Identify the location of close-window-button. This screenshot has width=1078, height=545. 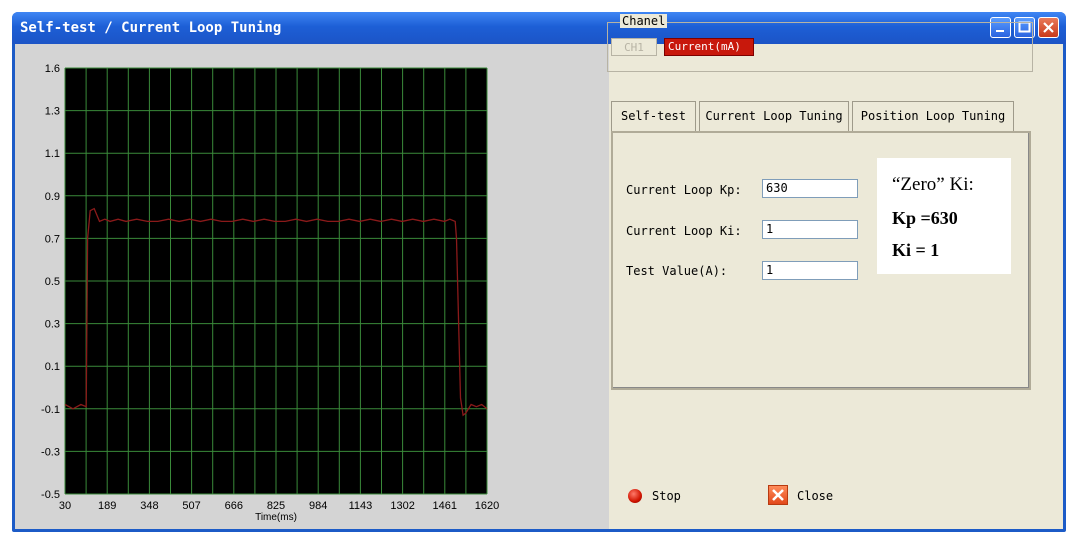
(1048, 27).